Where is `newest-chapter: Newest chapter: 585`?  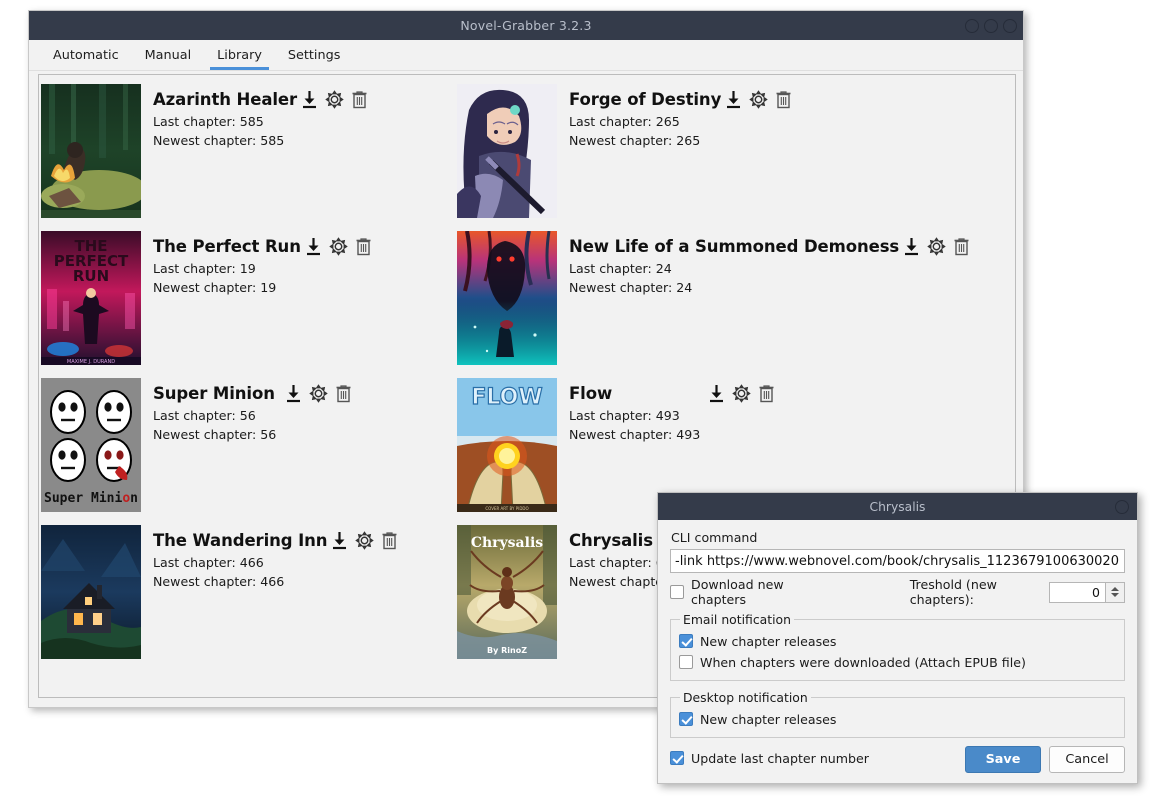 newest-chapter: Newest chapter: 585 is located at coordinates (219, 140).